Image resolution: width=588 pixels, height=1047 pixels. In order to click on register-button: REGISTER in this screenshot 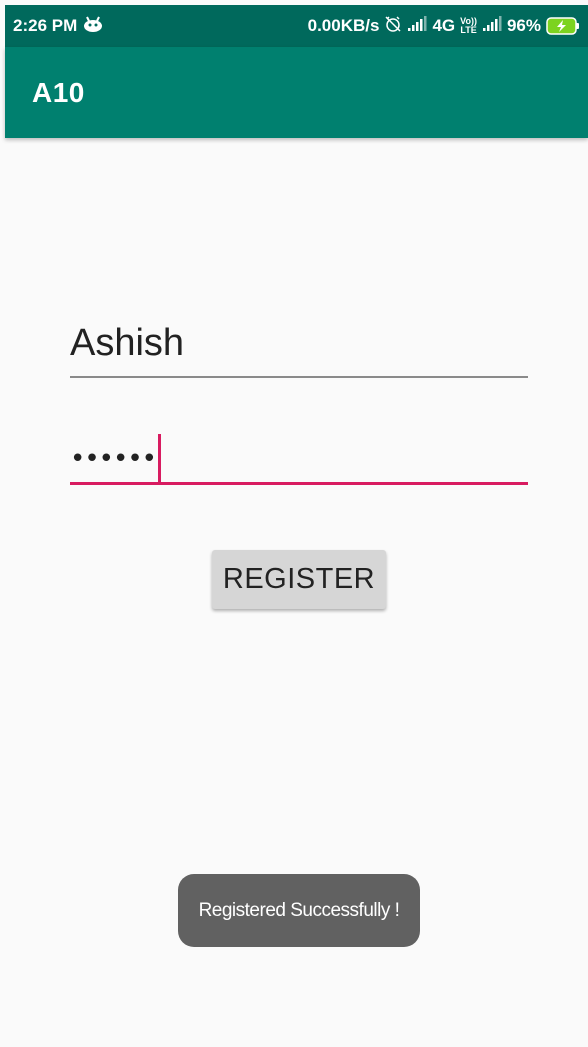, I will do `click(299, 579)`.